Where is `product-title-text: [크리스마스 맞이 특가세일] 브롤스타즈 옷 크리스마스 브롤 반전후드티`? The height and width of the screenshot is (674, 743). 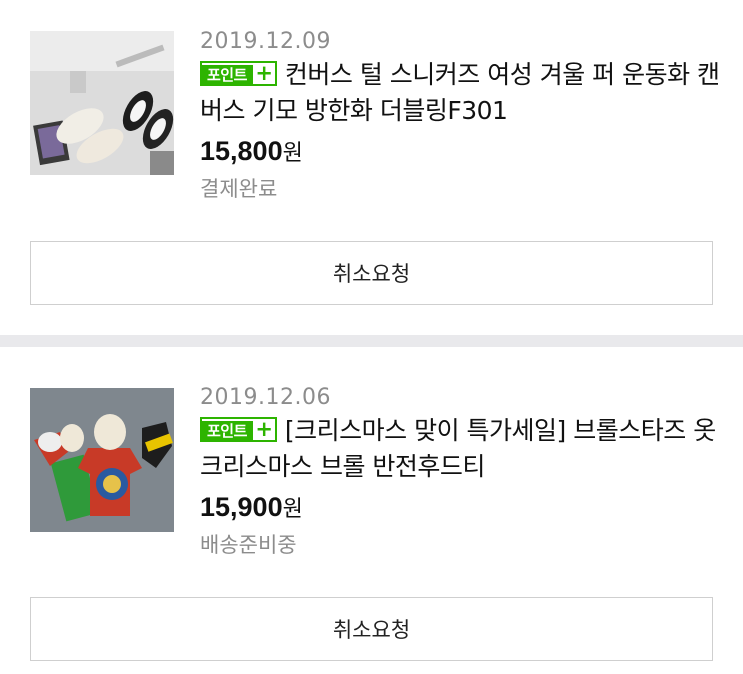 product-title-text: [크리스마스 맞이 특가세일] 브롤스타즈 옷 크리스마스 브롤 반전후드티 is located at coordinates (458, 448).